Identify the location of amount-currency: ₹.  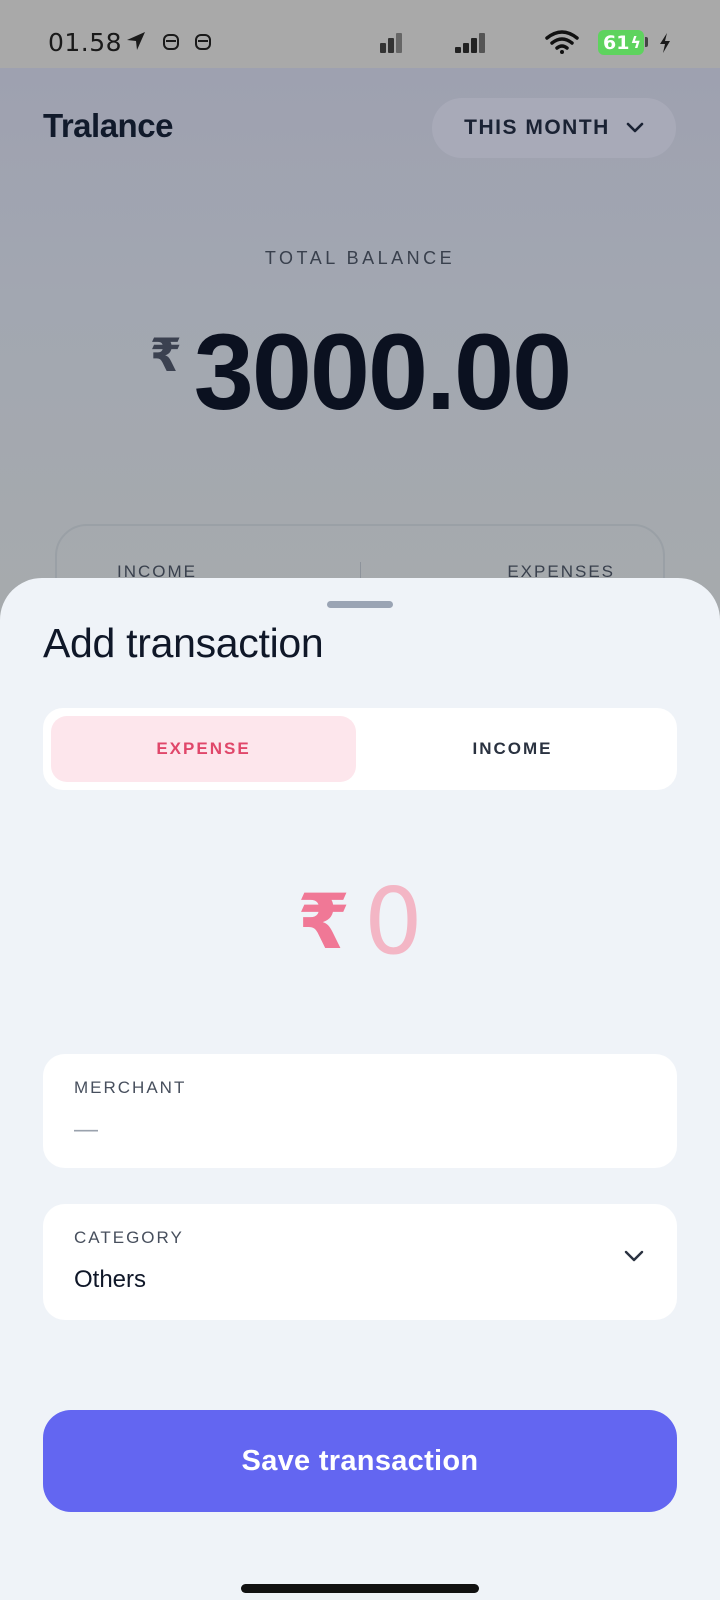
(324, 922).